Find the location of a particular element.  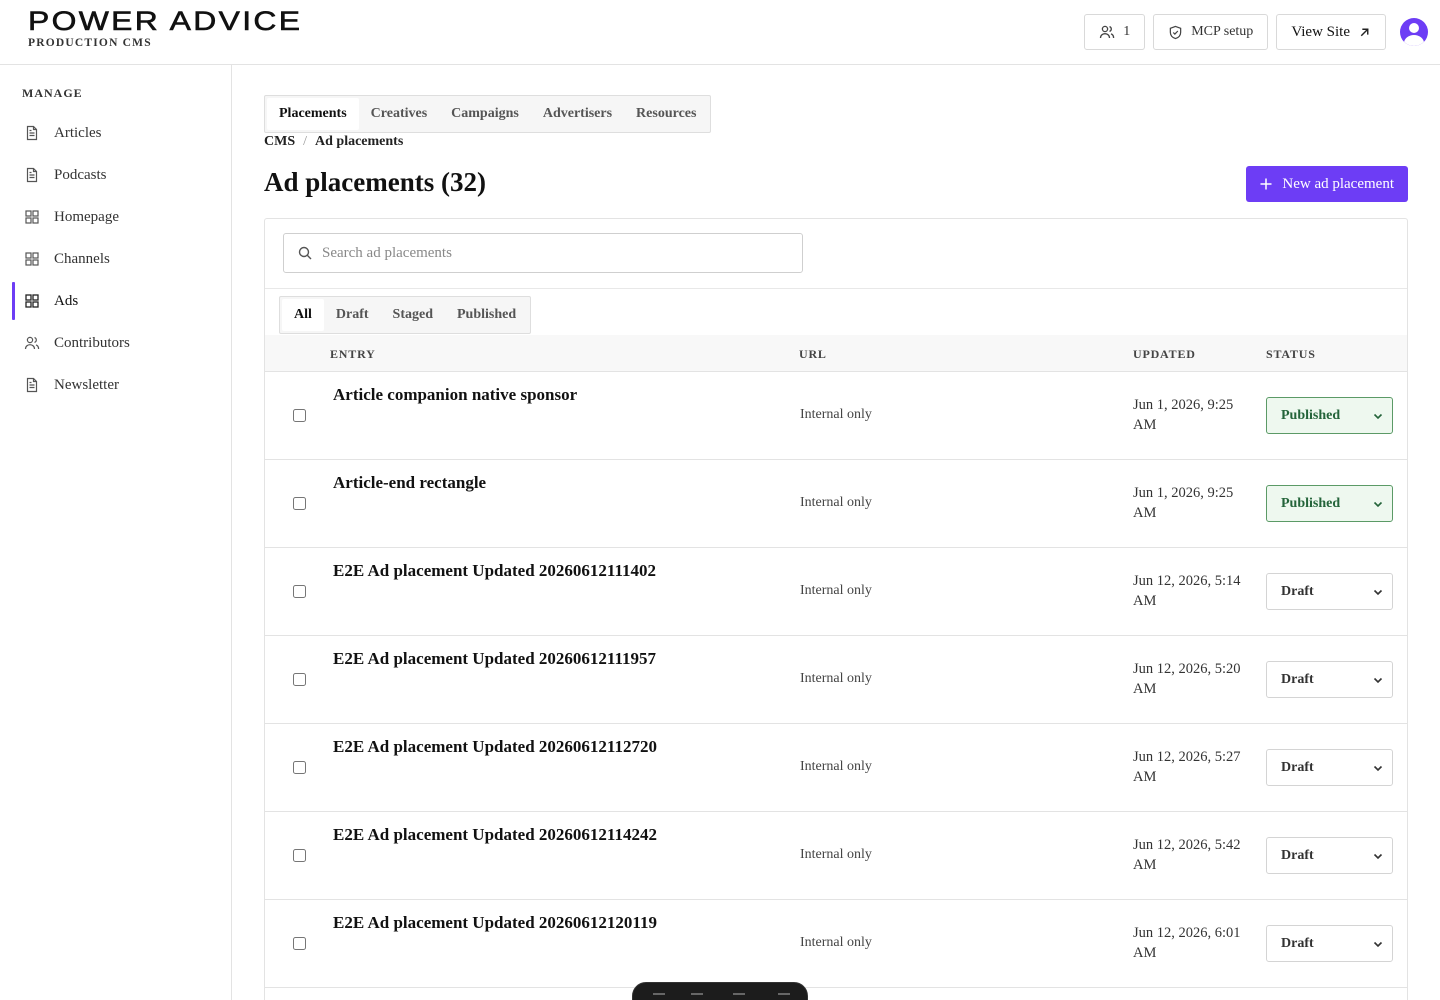

column-header-updated: UPDATED is located at coordinates (1164, 354).